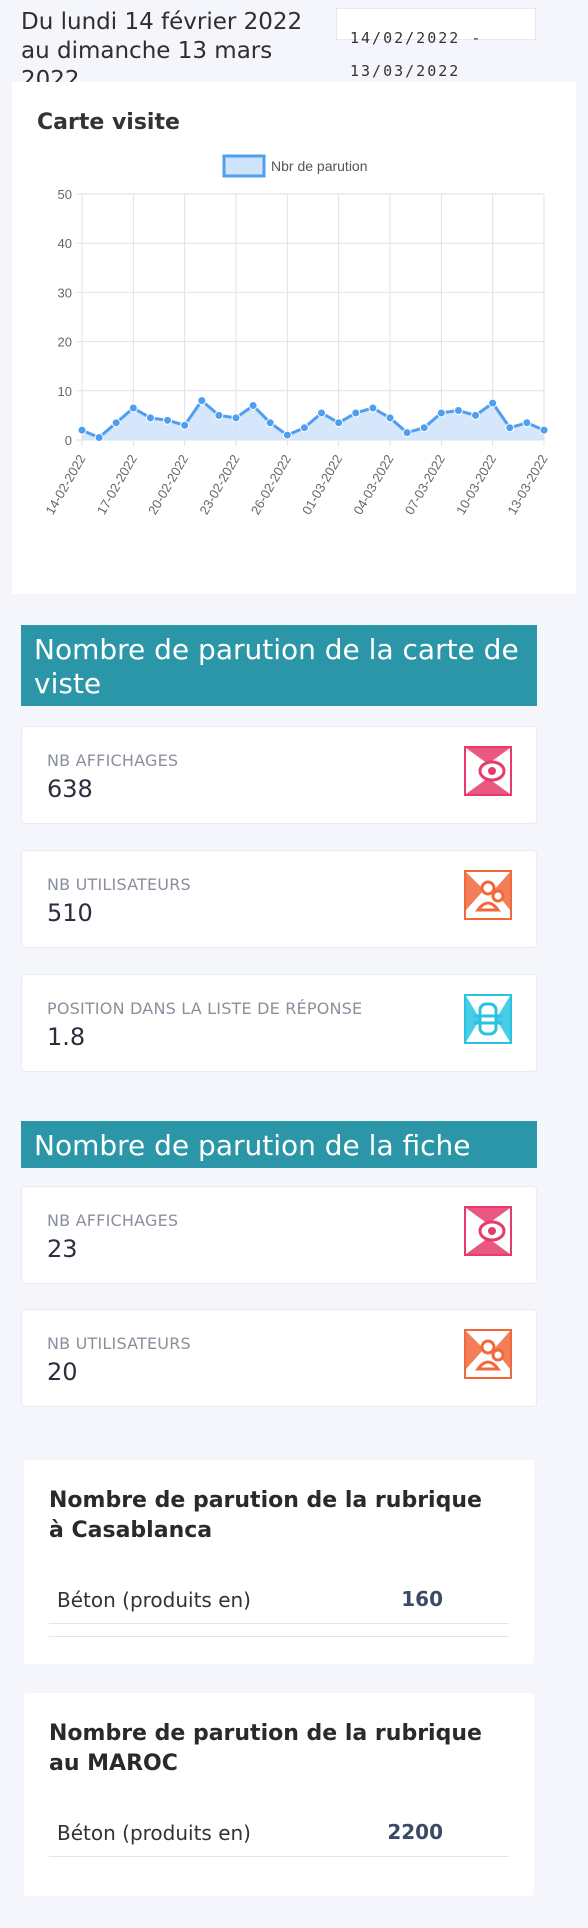 The width and height of the screenshot is (588, 1928). I want to click on rubrique-value: 160, so click(422, 1599).